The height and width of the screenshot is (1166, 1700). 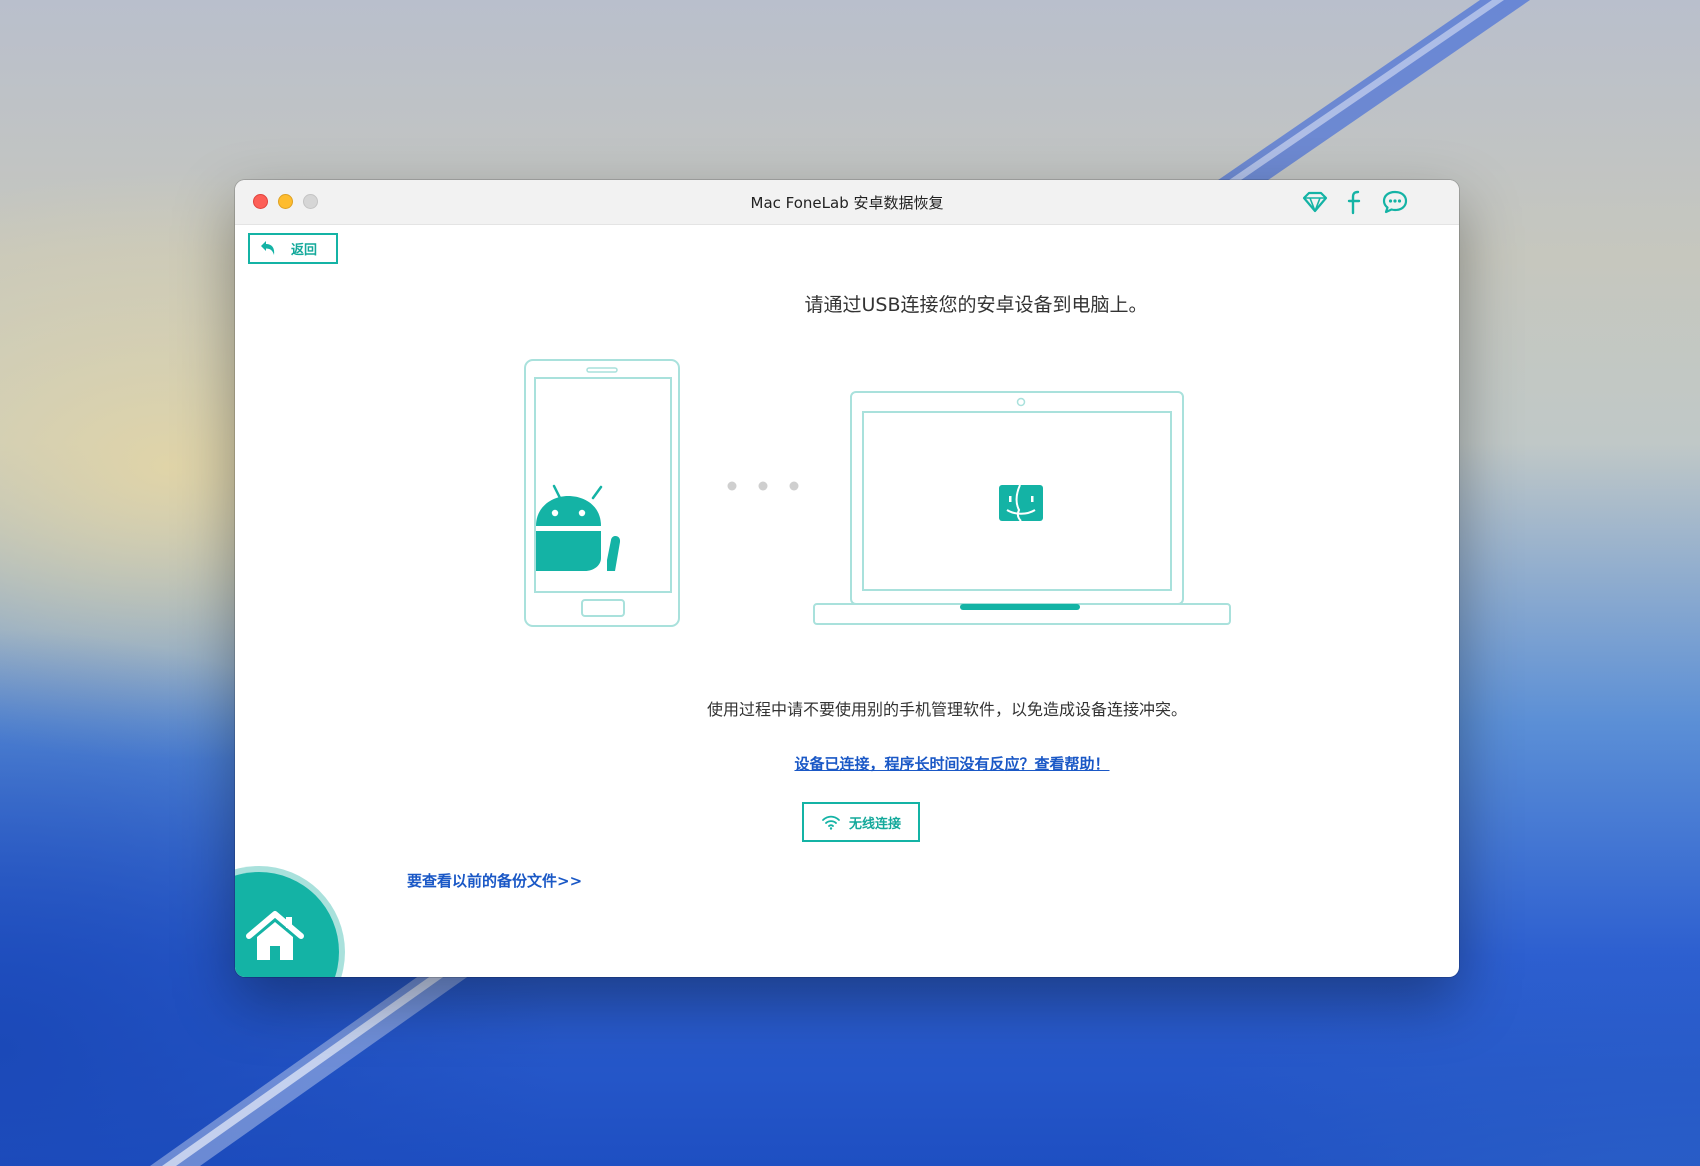 I want to click on mac-finder-icon, so click(x=1021, y=503).